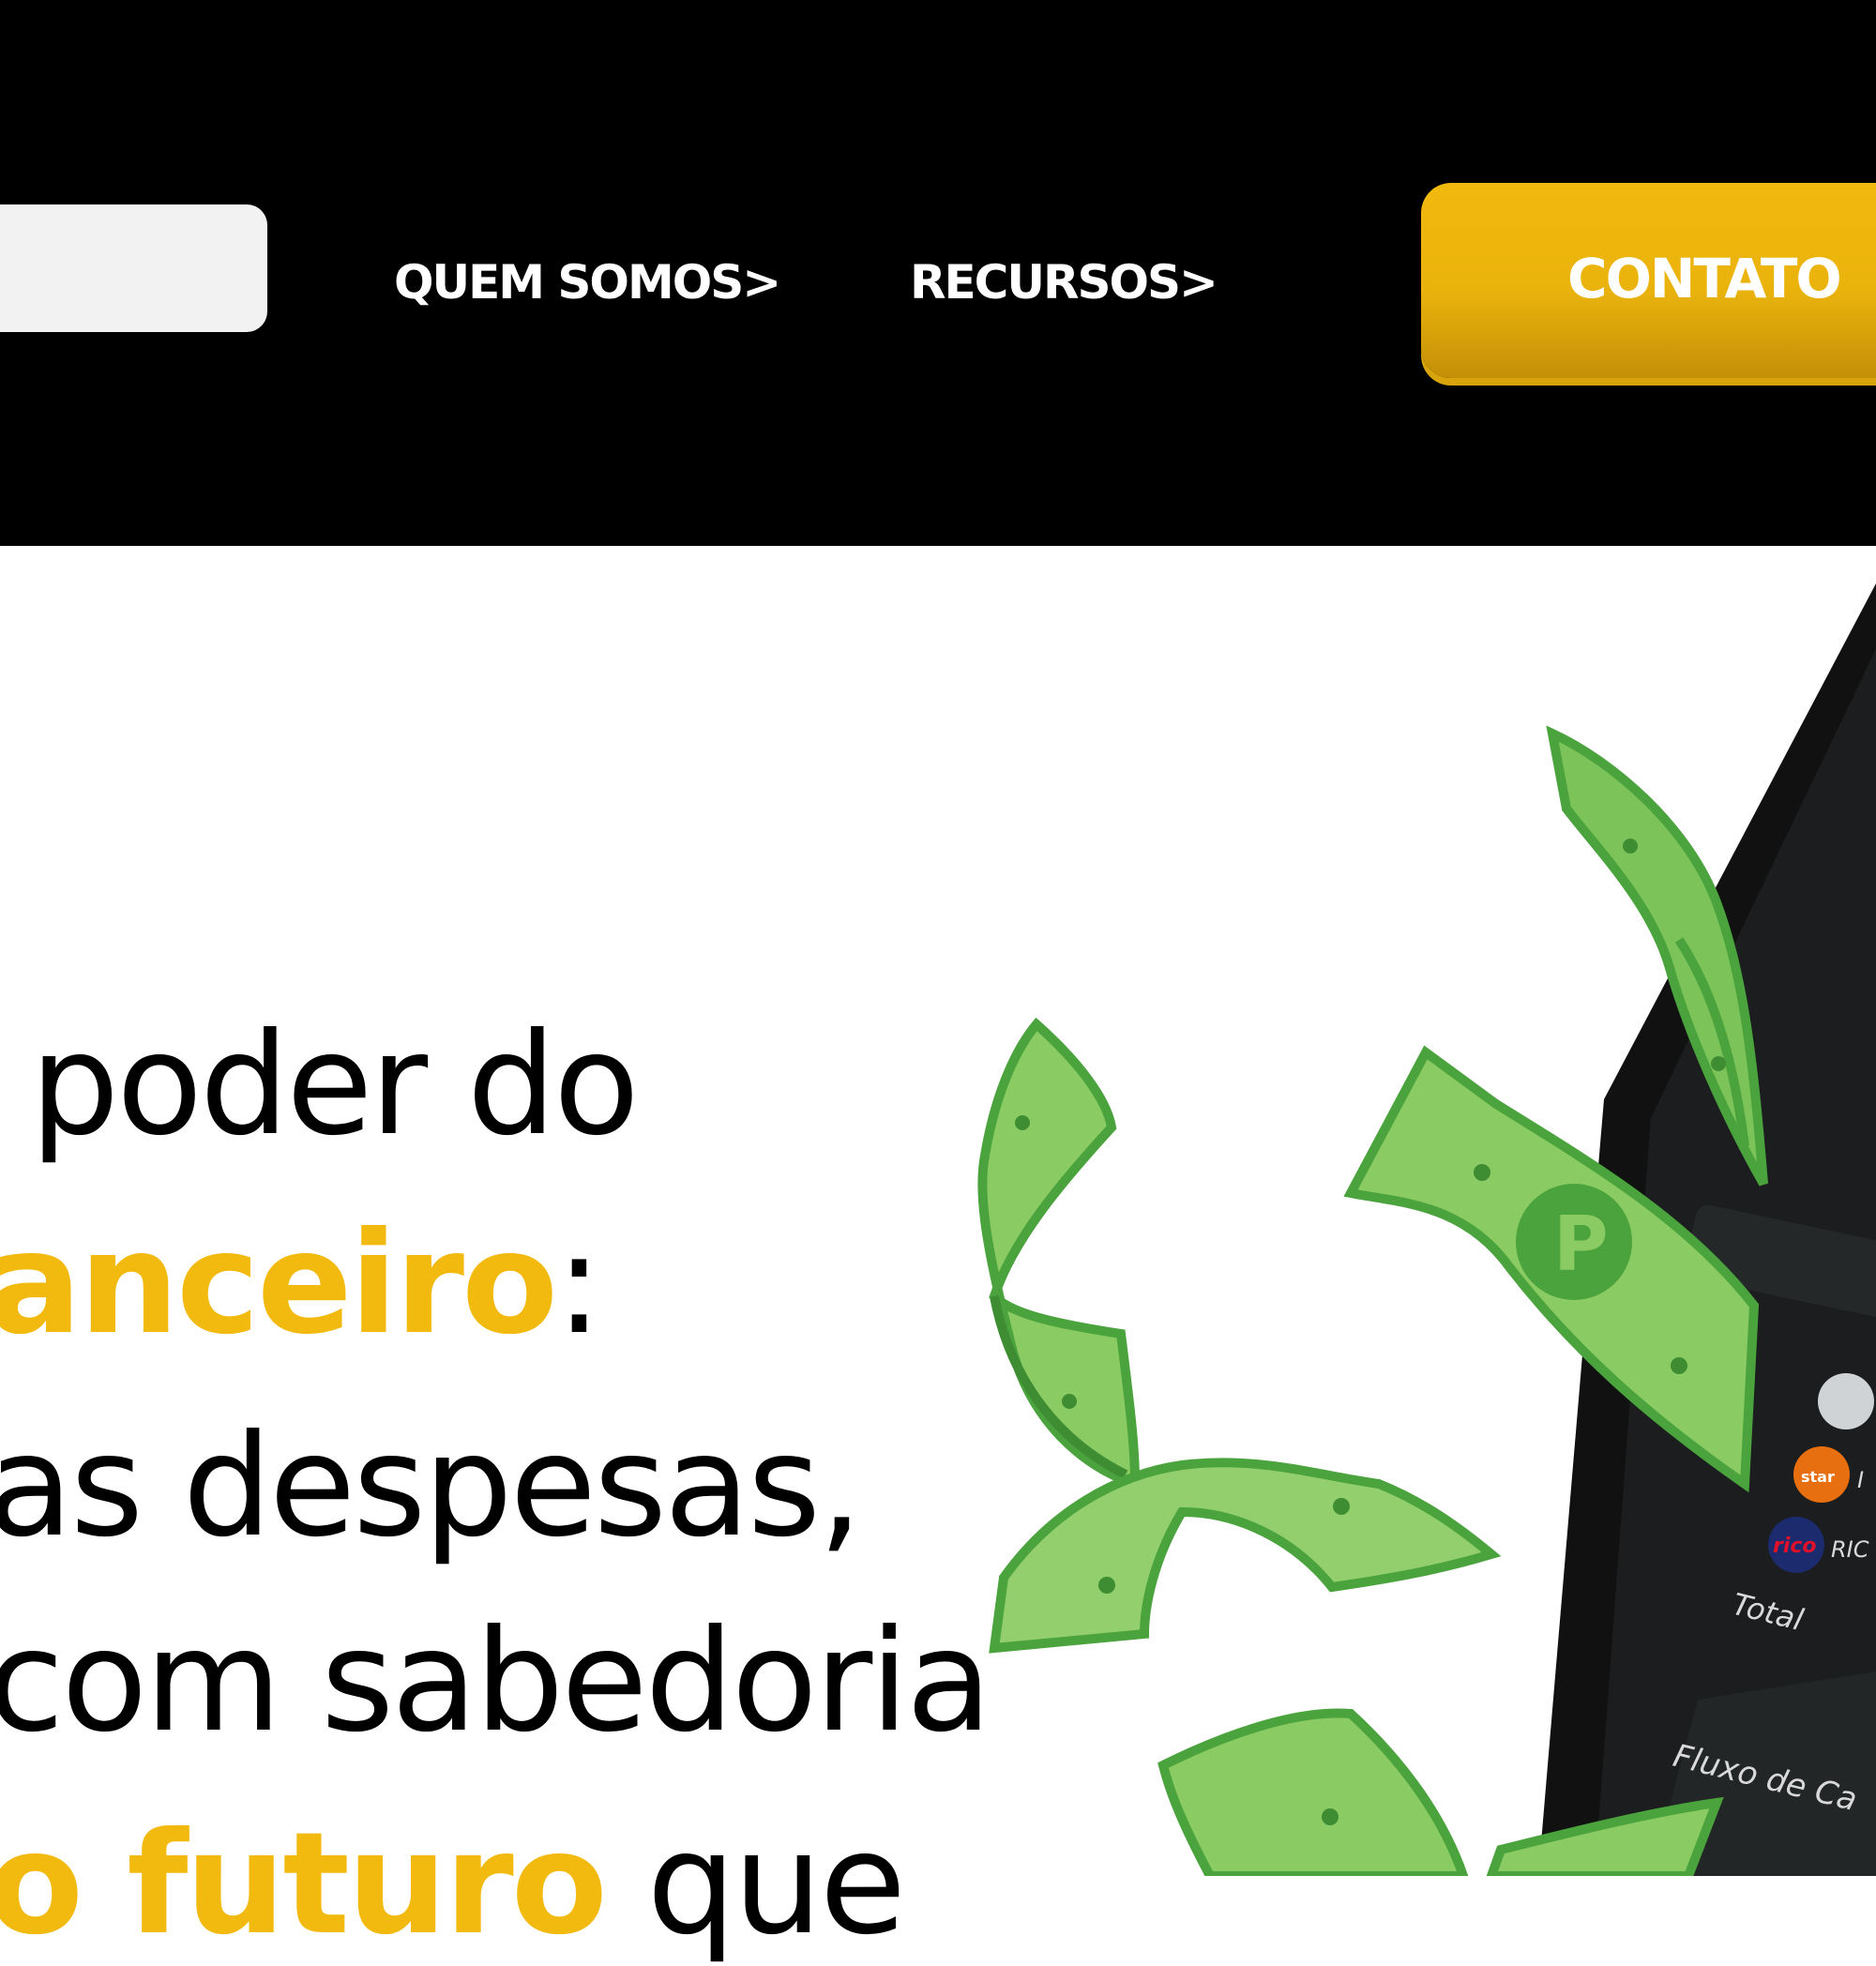 Image resolution: width=1876 pixels, height=1966 pixels. Describe the element at coordinates (1704, 278) in the screenshot. I see `contato-button-label: CONTATO` at that location.